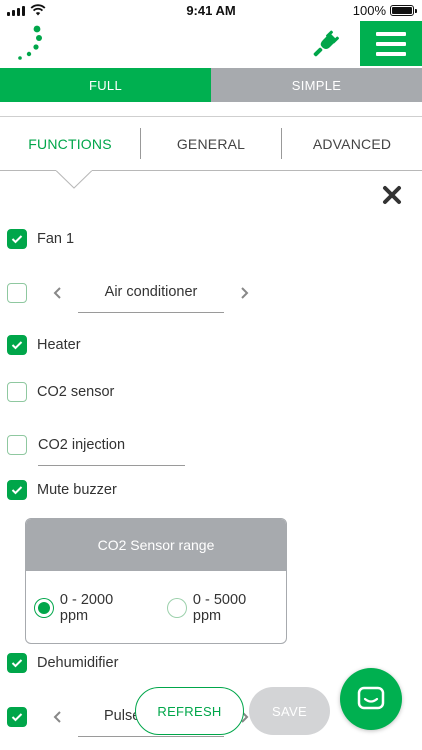  I want to click on status-bar: 9:41 AM 100%, so click(211, 11).